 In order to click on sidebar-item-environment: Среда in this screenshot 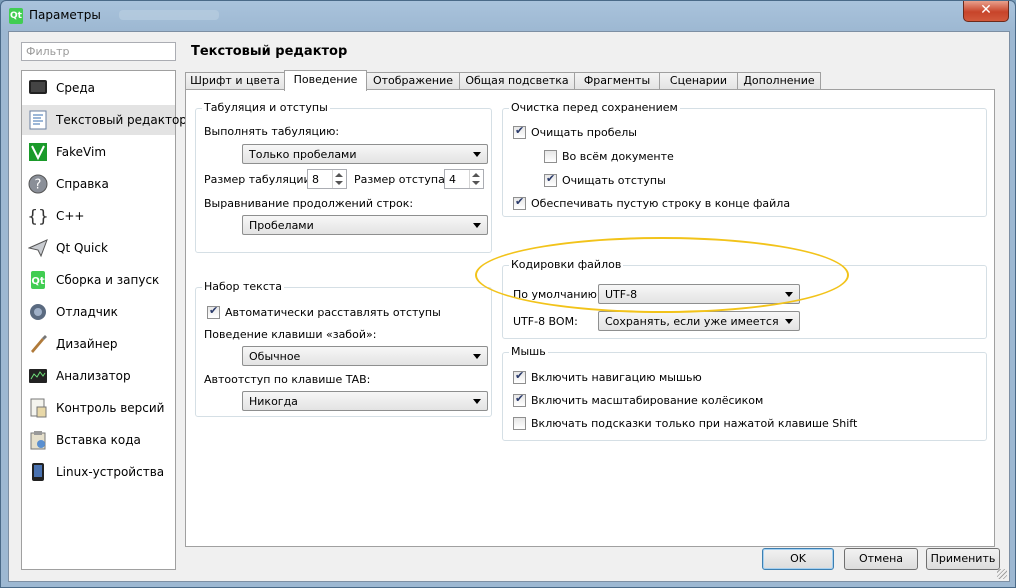, I will do `click(98, 88)`.